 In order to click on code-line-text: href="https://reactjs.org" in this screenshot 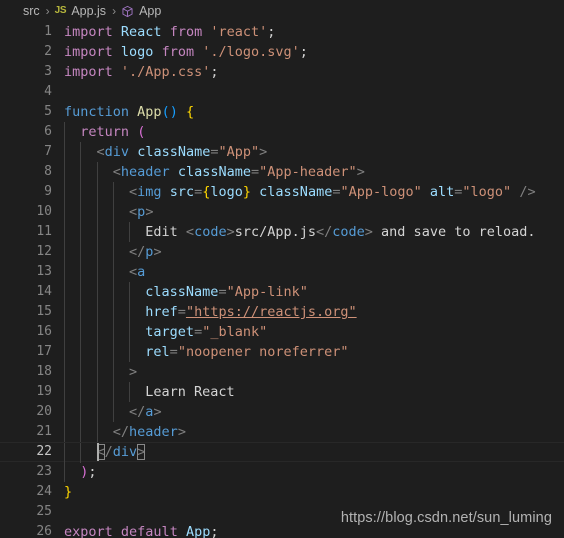, I will do `click(251, 312)`.